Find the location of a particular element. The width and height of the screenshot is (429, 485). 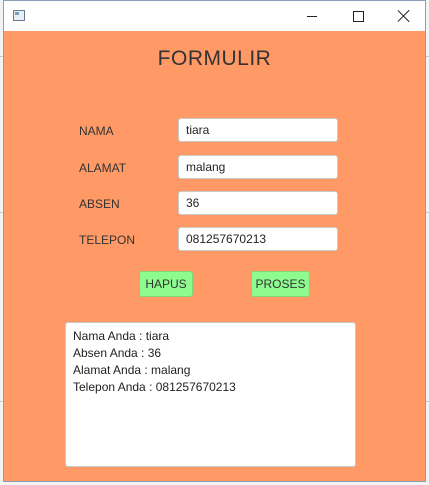

alamat-input: malang is located at coordinates (258, 167).